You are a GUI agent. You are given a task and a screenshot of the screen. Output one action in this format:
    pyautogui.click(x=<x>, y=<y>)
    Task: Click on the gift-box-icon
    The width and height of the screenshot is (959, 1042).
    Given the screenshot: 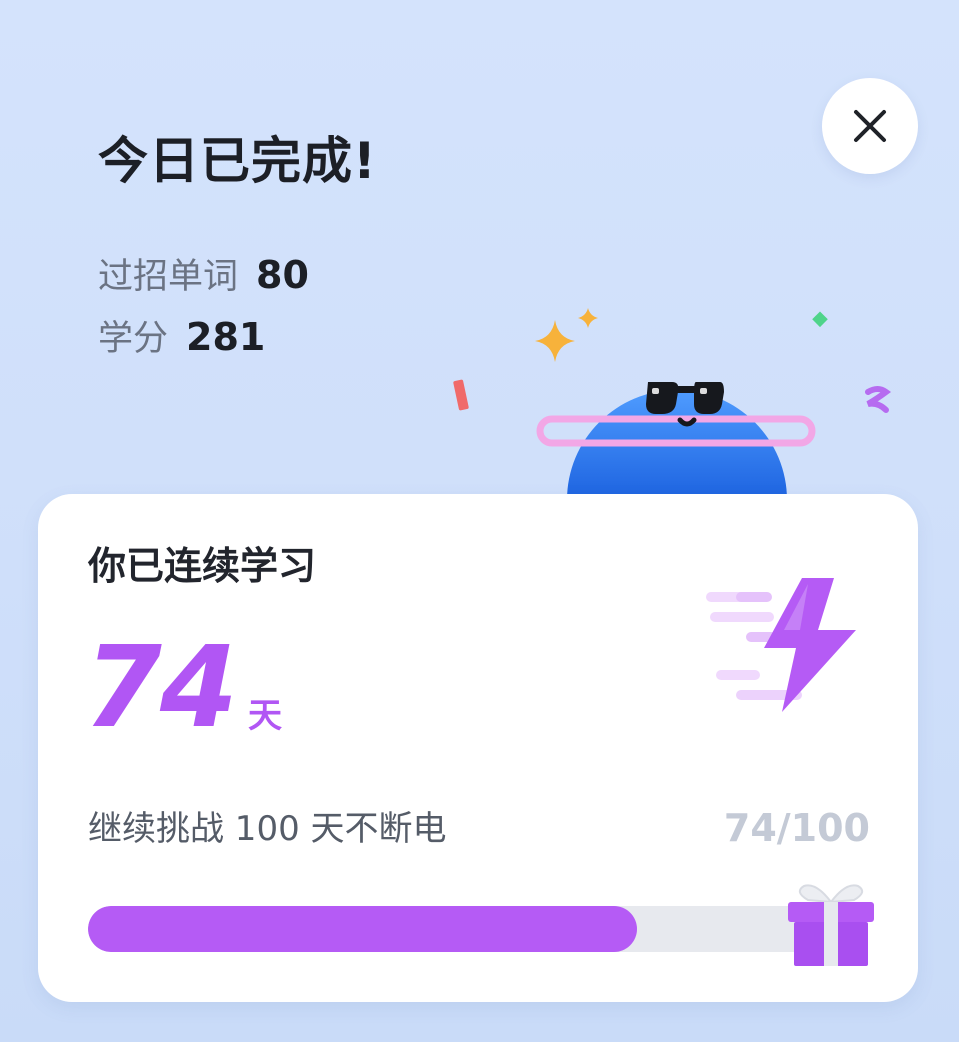 What is the action you would take?
    pyautogui.click(x=831, y=923)
    